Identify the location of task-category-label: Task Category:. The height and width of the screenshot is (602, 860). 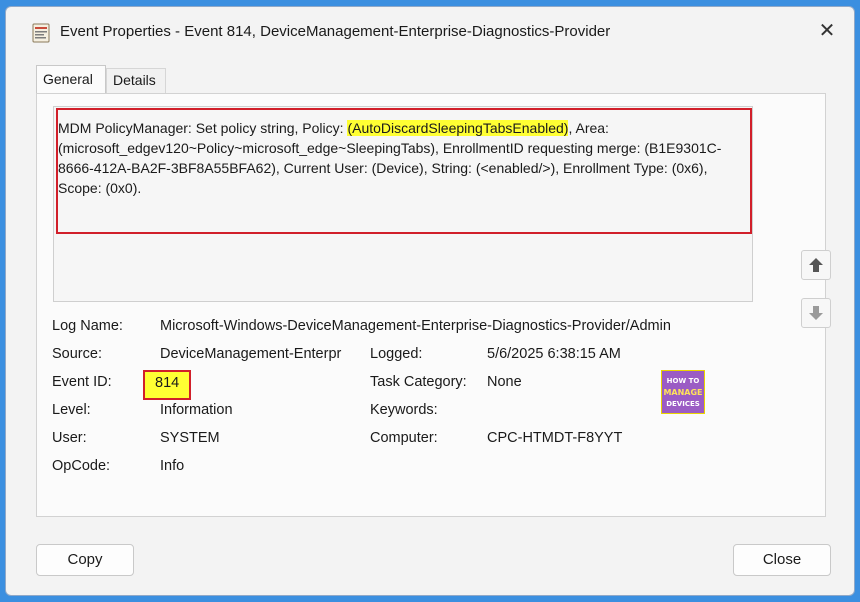
(418, 382).